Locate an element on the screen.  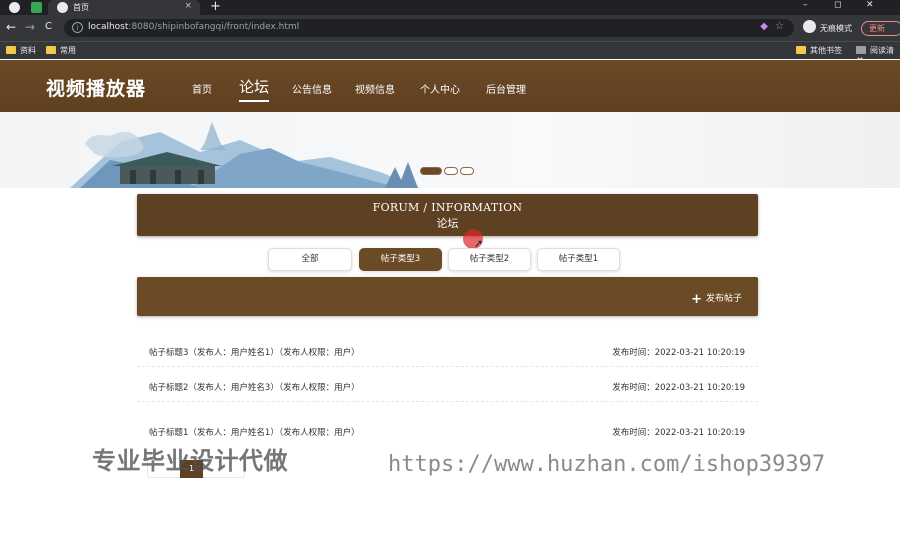
filter-type2-button: 帖子类型2 is located at coordinates (489, 259).